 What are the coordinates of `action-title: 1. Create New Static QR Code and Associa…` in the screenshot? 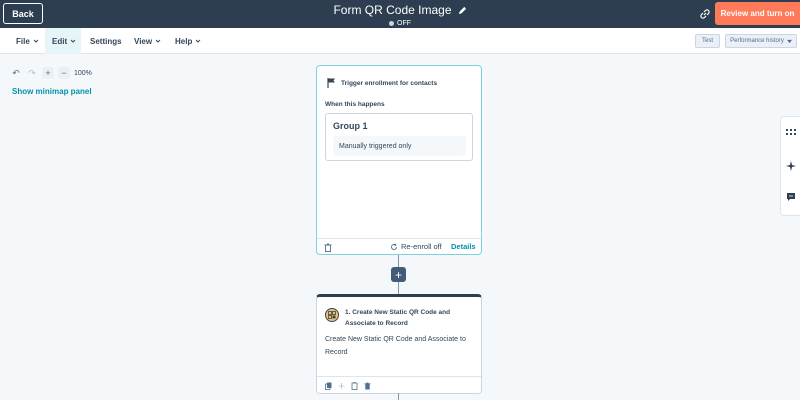 It's located at (398, 318).